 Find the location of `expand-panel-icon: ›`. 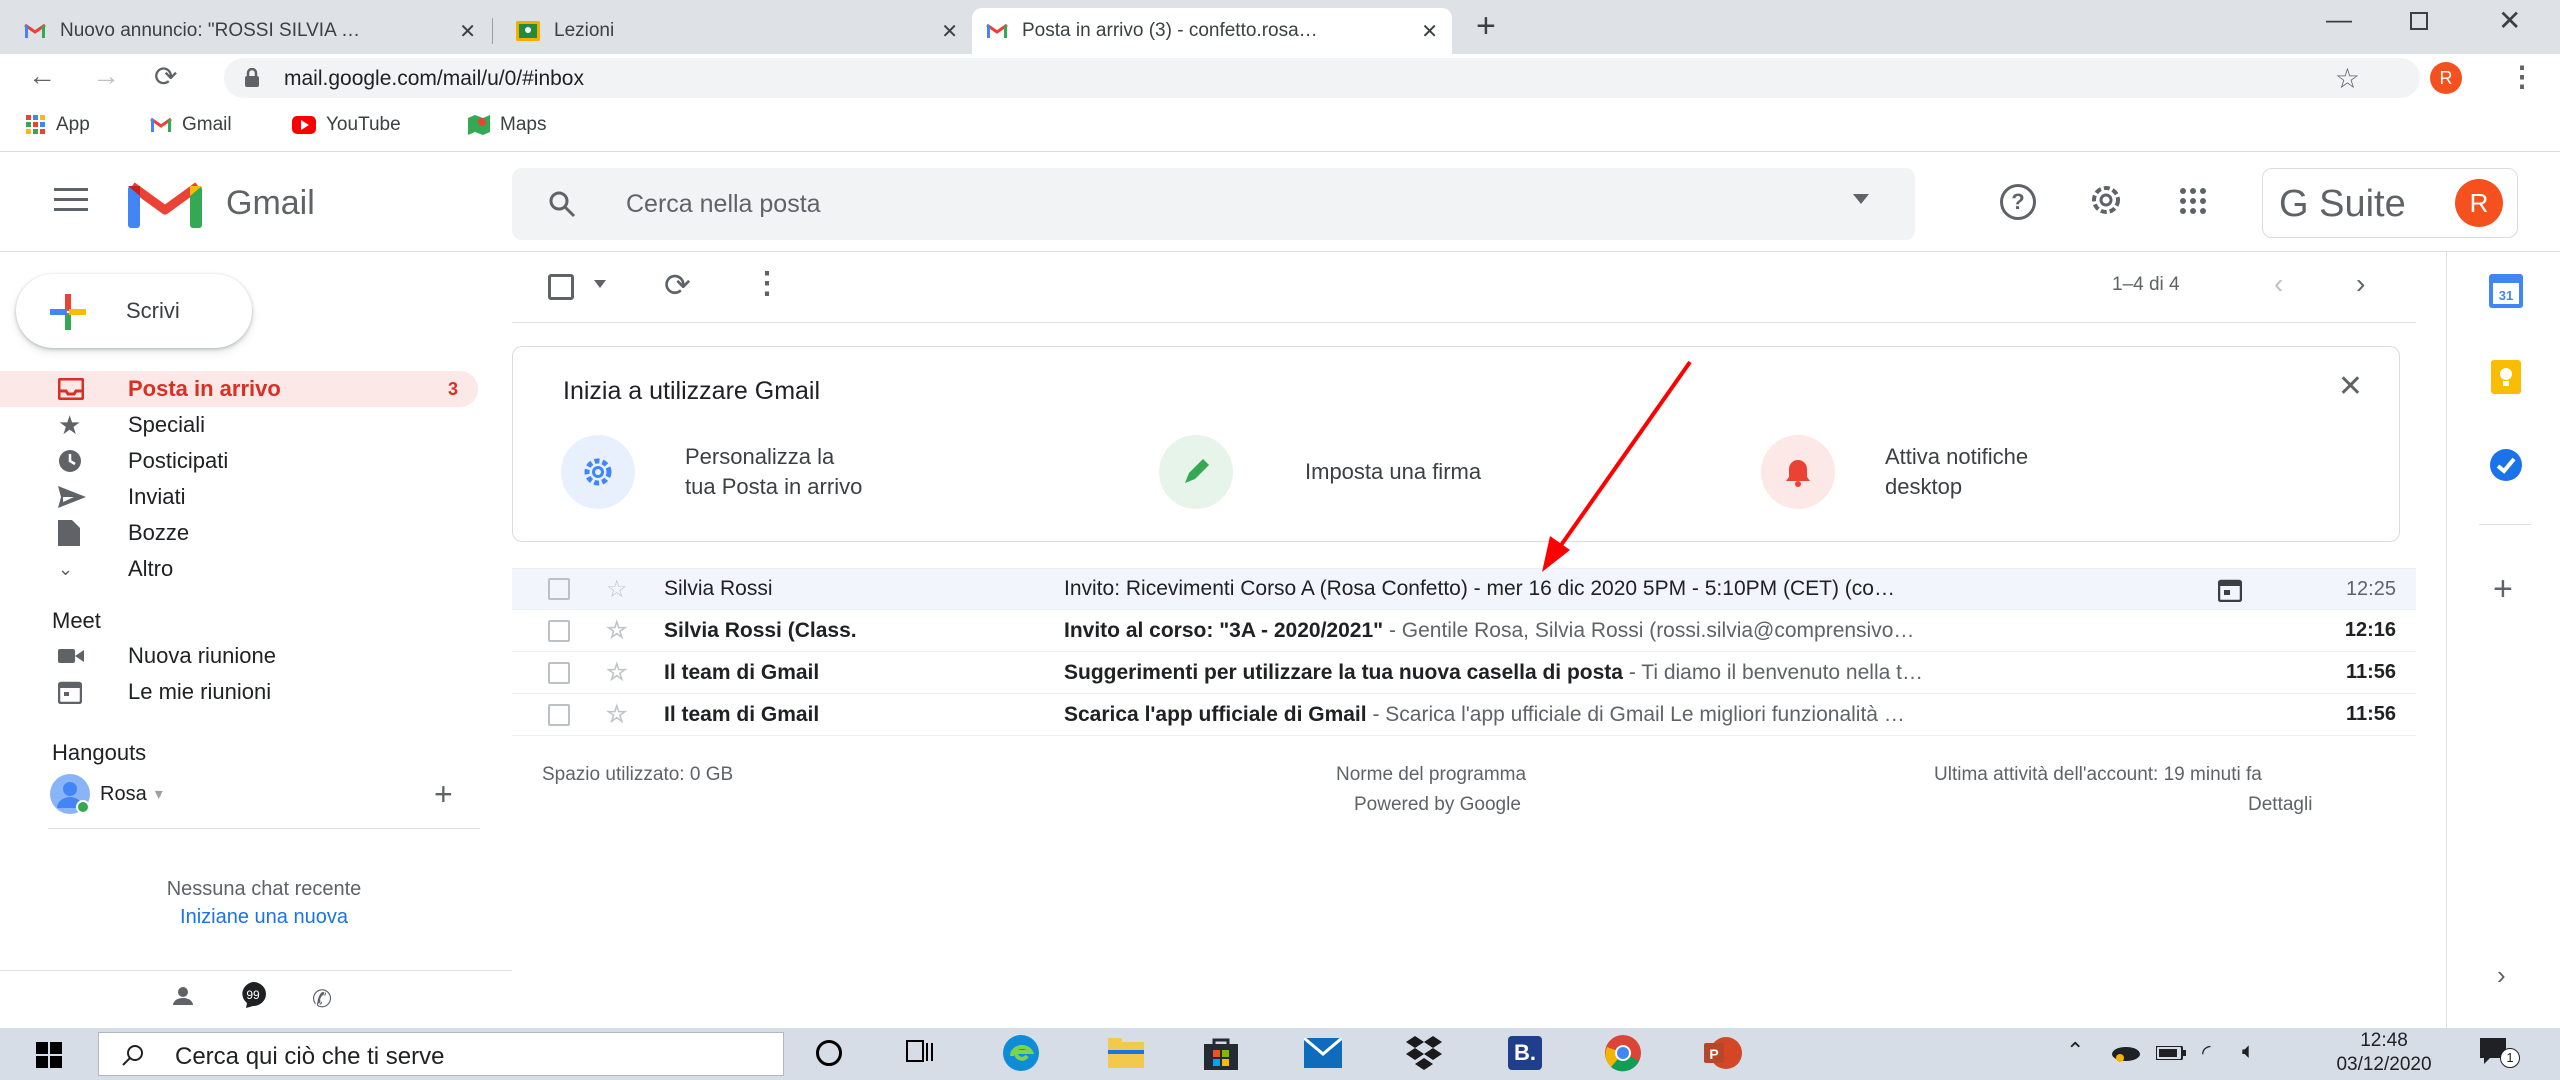

expand-panel-icon: › is located at coordinates (2501, 975).